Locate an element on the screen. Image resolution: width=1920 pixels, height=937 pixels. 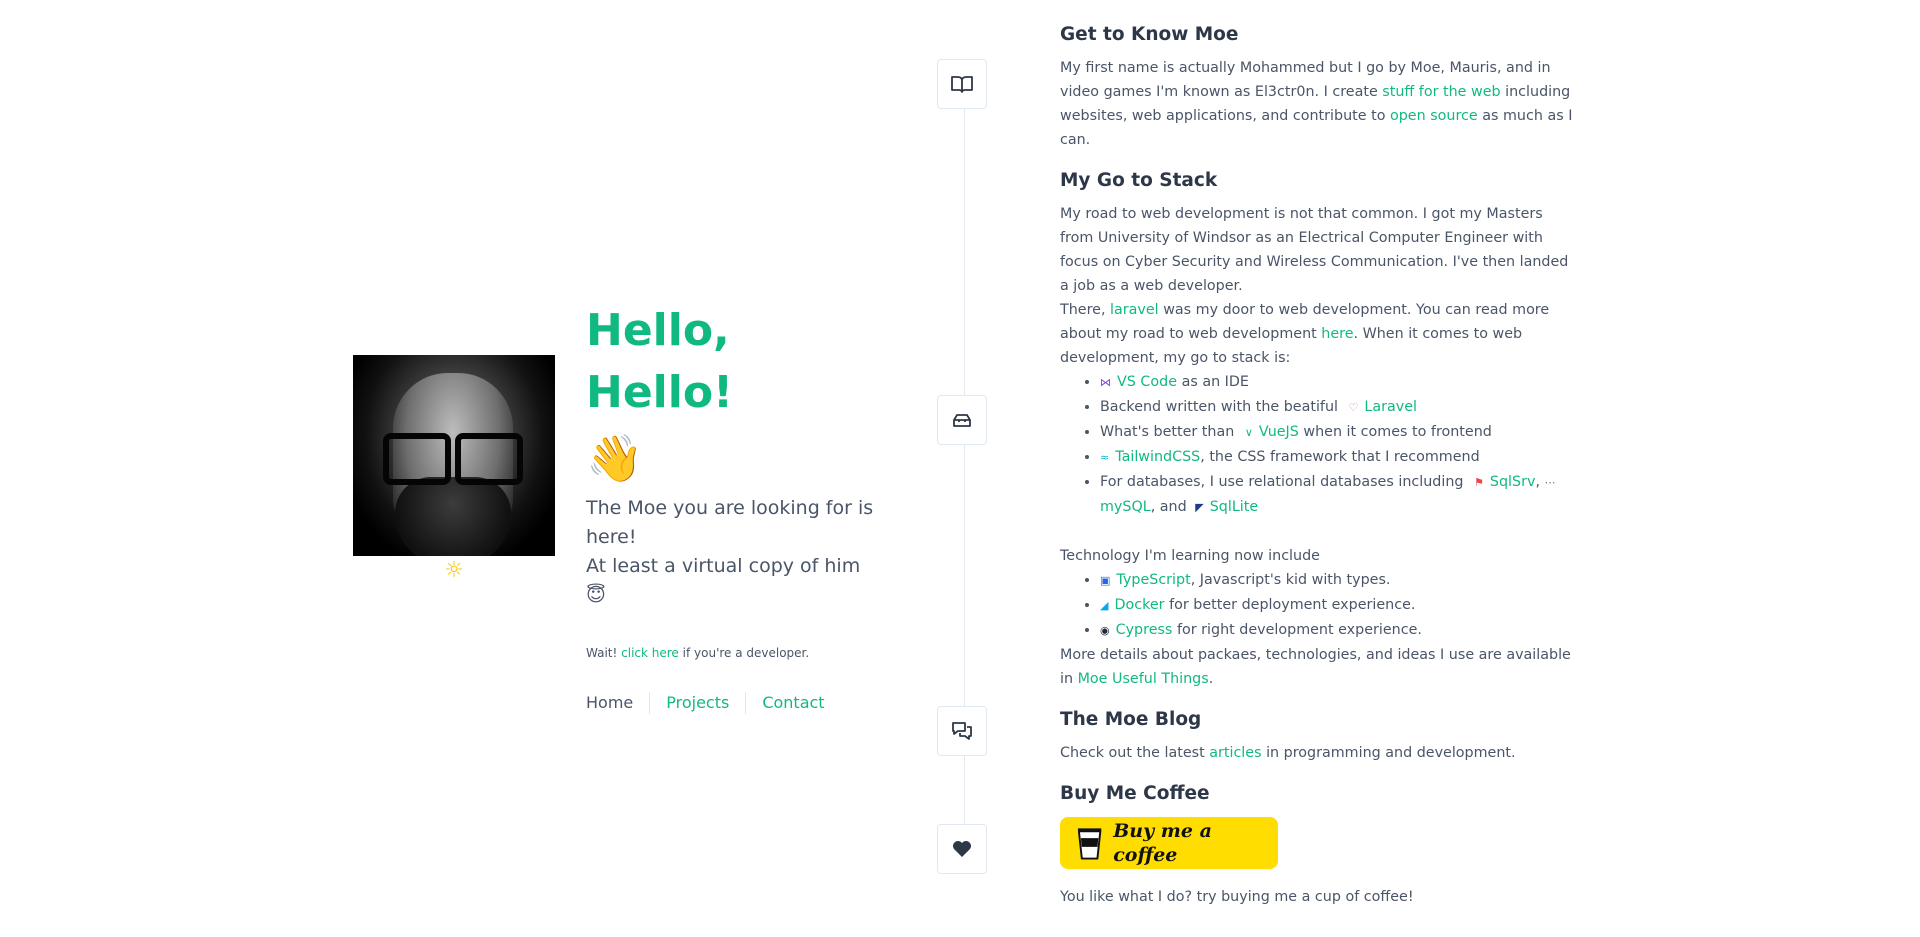
coffee-cup-icon is located at coordinates (1089, 844).